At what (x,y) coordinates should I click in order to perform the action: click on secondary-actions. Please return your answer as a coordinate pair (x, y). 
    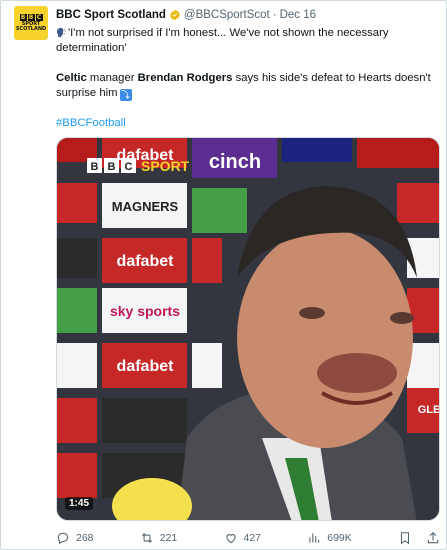
    Looking at the image, I should click on (419, 538).